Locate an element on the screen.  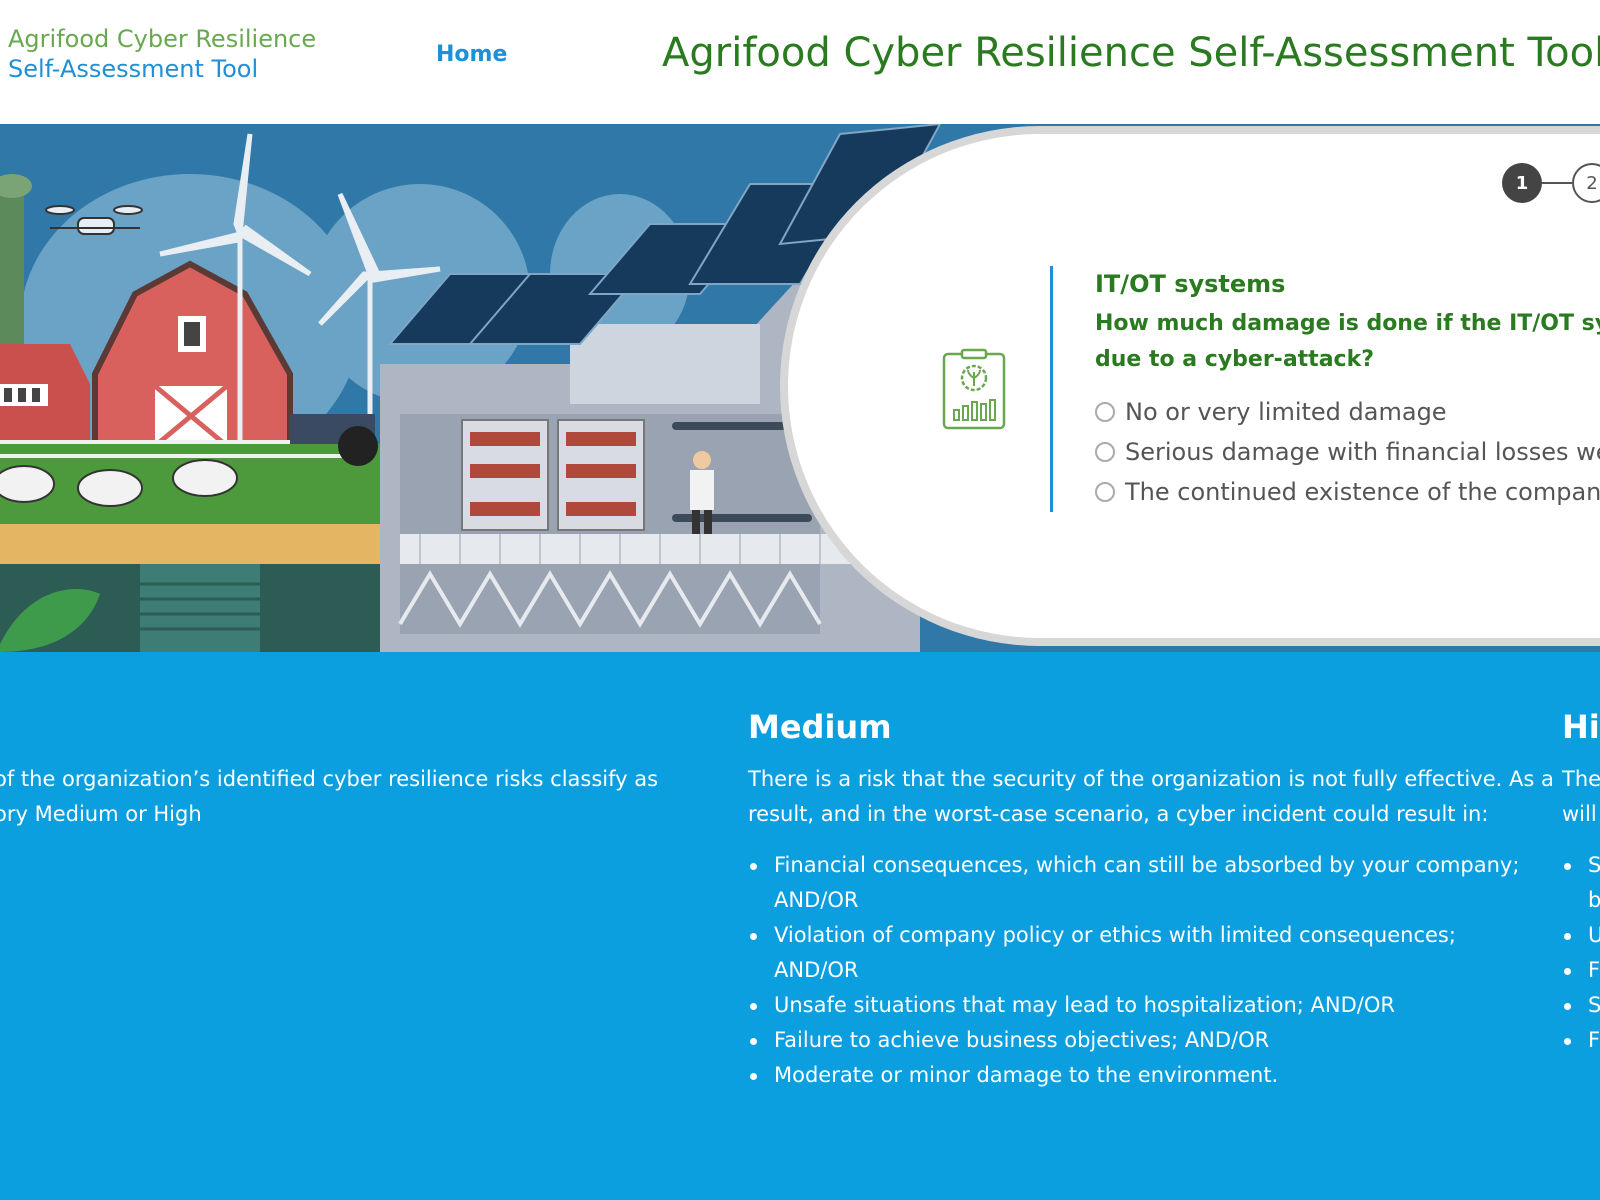
logo-line-1: Agrifood Cyber Resilience is located at coordinates (162, 39).